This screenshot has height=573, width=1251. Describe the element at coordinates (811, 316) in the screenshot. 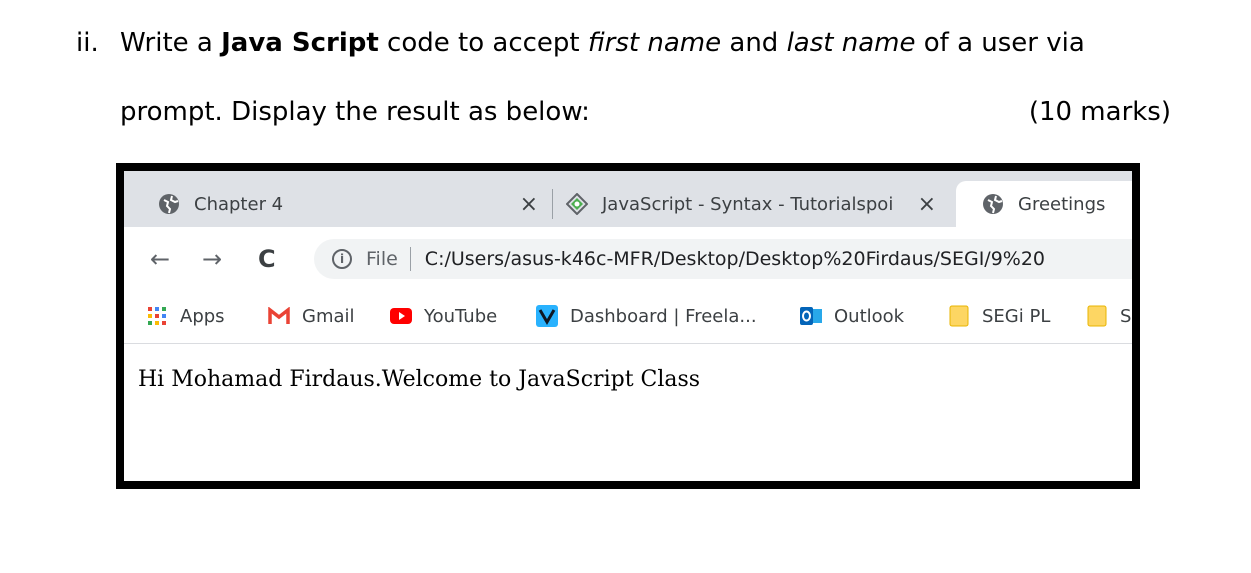

I see `outlook-icon` at that location.